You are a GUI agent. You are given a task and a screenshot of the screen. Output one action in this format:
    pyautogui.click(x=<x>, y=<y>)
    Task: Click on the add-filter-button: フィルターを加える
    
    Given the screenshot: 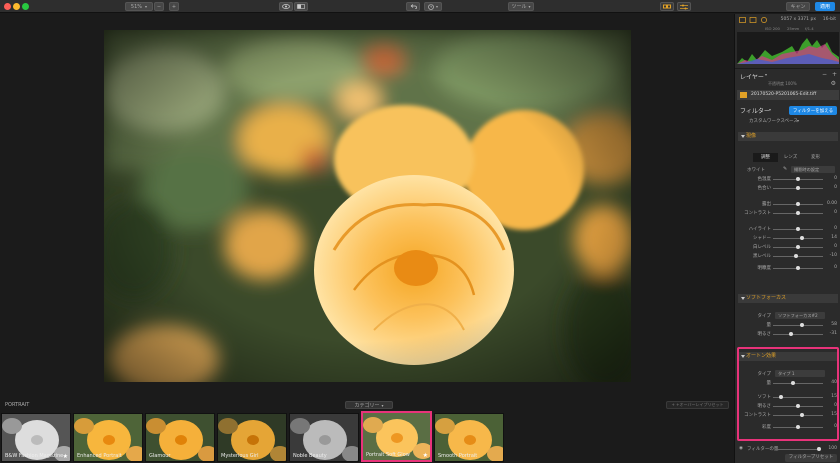 What is the action you would take?
    pyautogui.click(x=813, y=110)
    